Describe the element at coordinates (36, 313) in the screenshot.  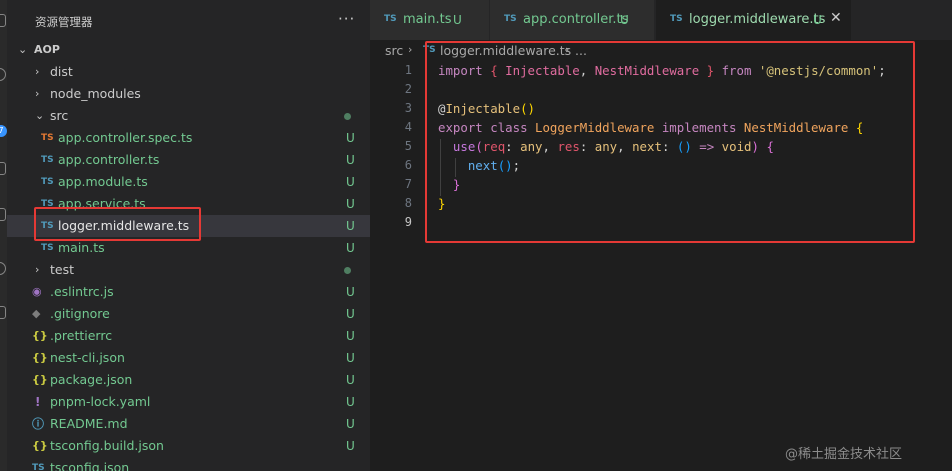
I see `git-icon: ◆` at that location.